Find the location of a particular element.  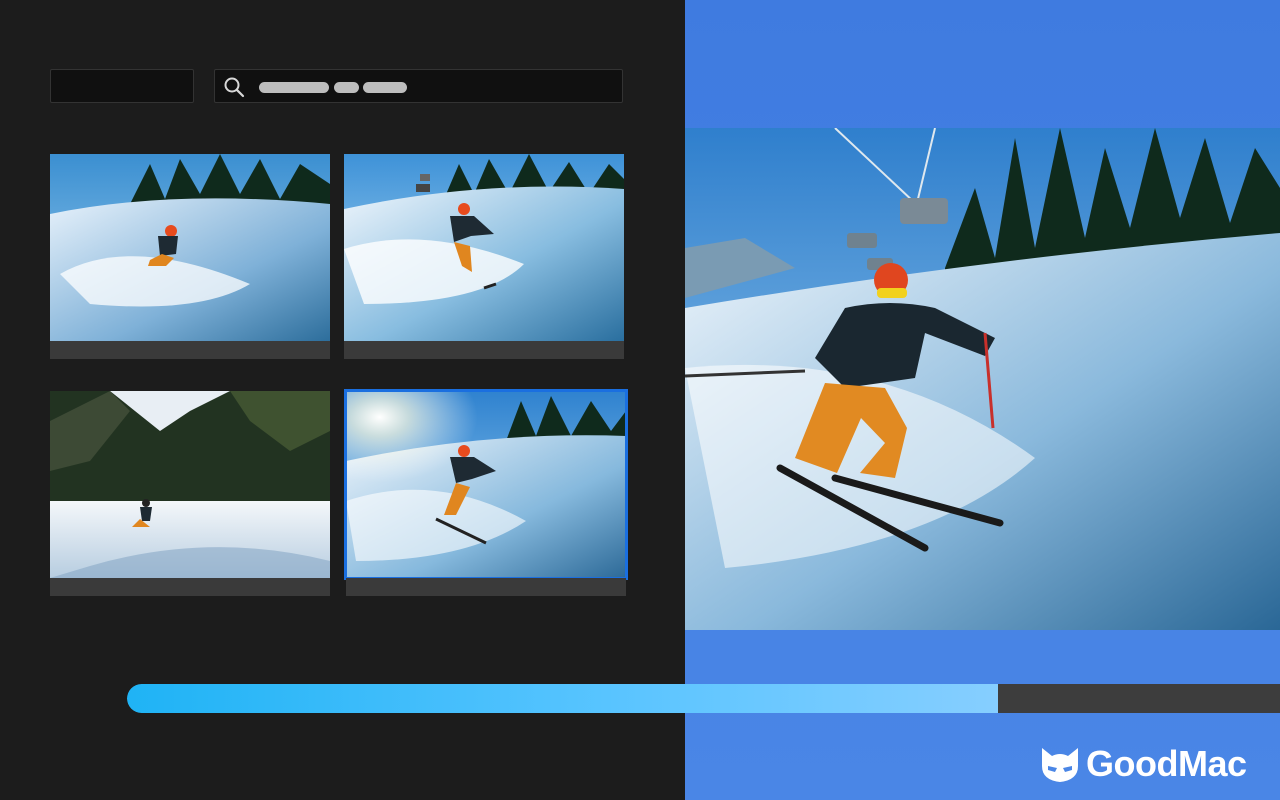

cat-mask-icon is located at coordinates (1060, 765).